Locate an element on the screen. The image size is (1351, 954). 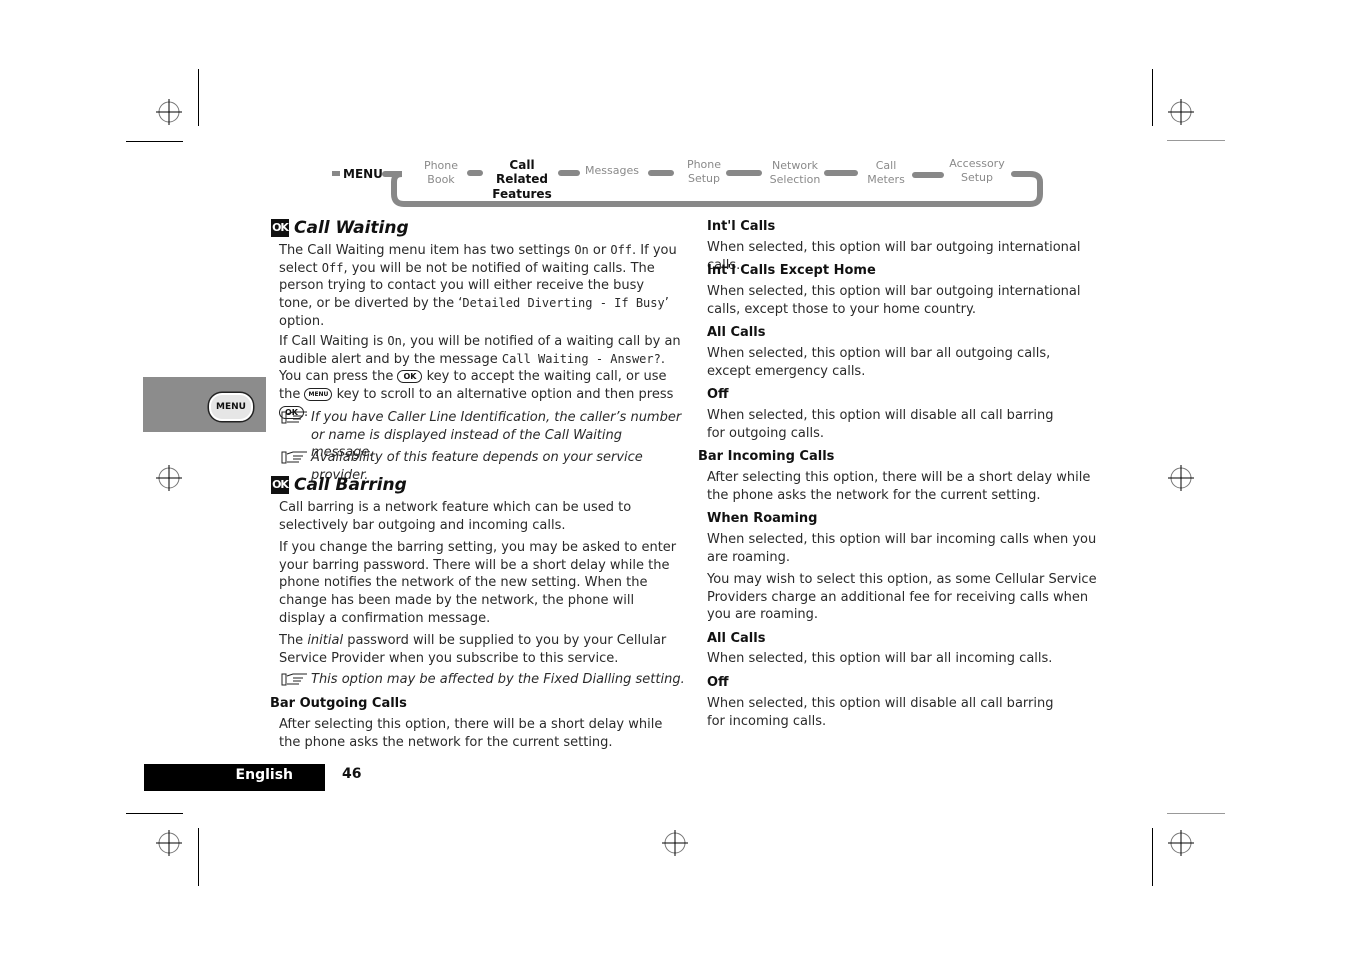
nav-item-call-related-features: Call Related Features is located at coordinates (522, 179).